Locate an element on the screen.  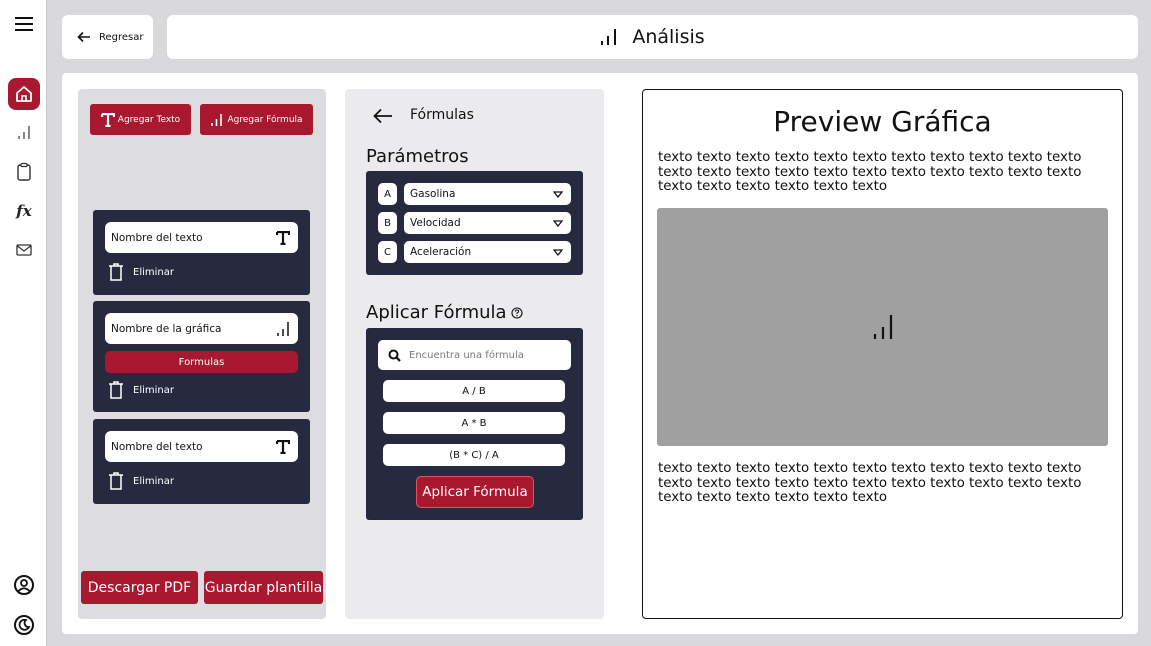
add-formula-label: Agregar Fórmula is located at coordinates (265, 119).